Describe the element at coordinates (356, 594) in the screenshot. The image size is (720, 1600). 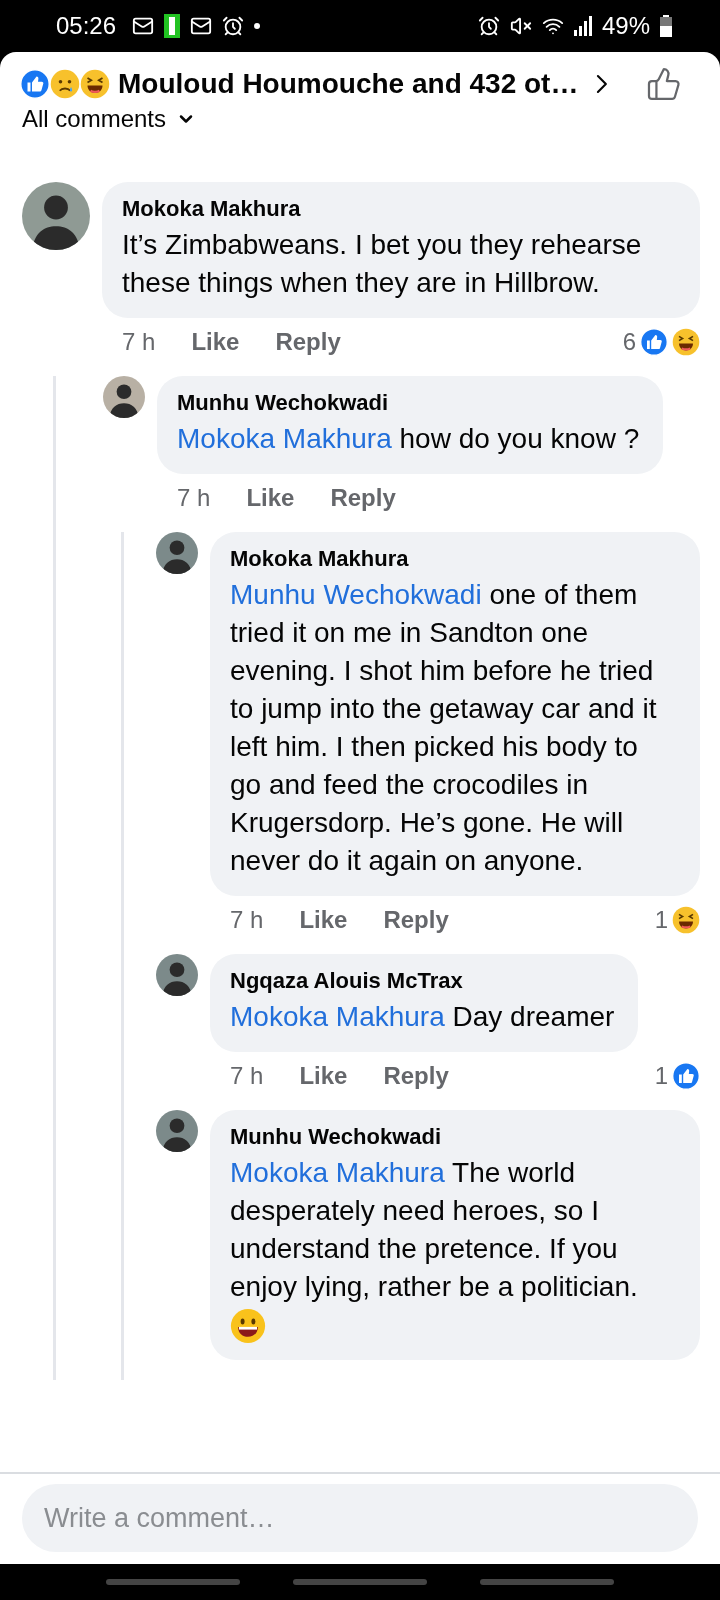
I see `mention-link: Munhu Wechokwadi` at that location.